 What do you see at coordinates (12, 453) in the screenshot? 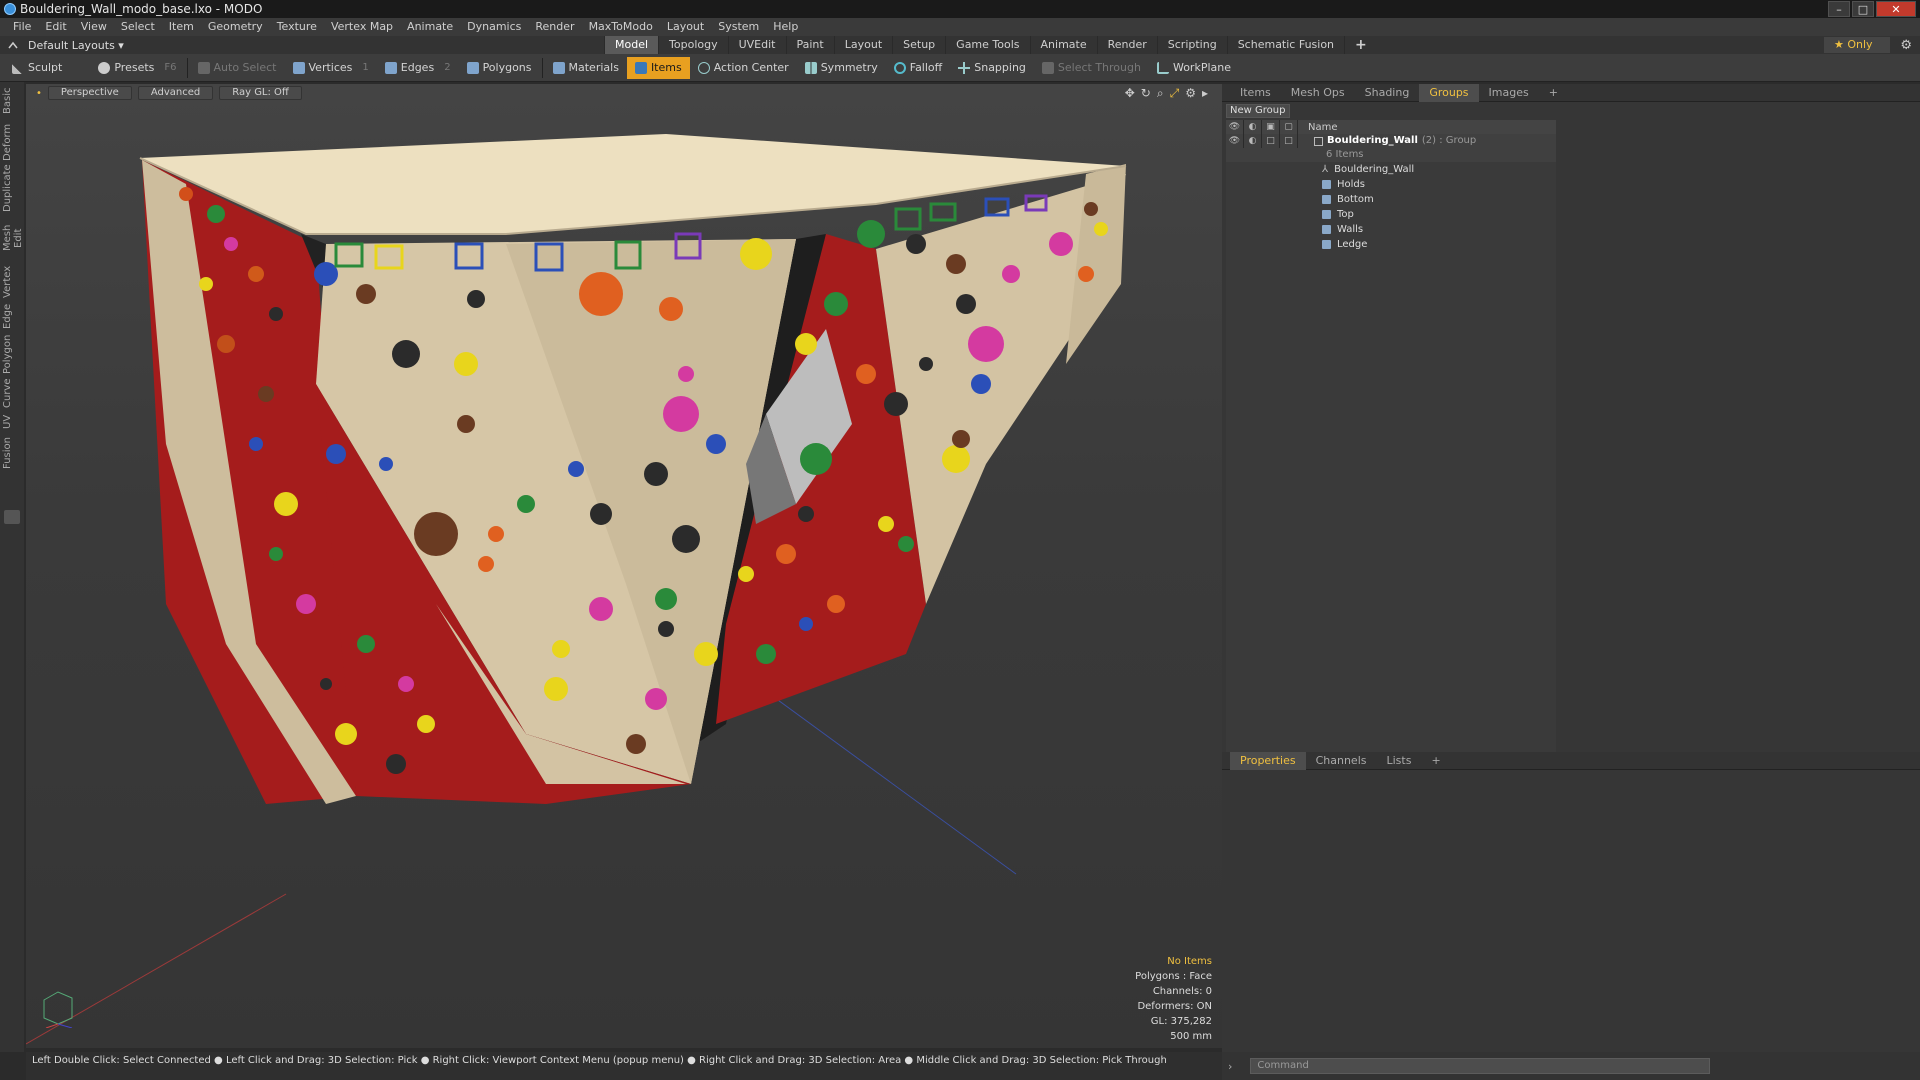
I see `tab-fusion: Fusion` at bounding box center [12, 453].